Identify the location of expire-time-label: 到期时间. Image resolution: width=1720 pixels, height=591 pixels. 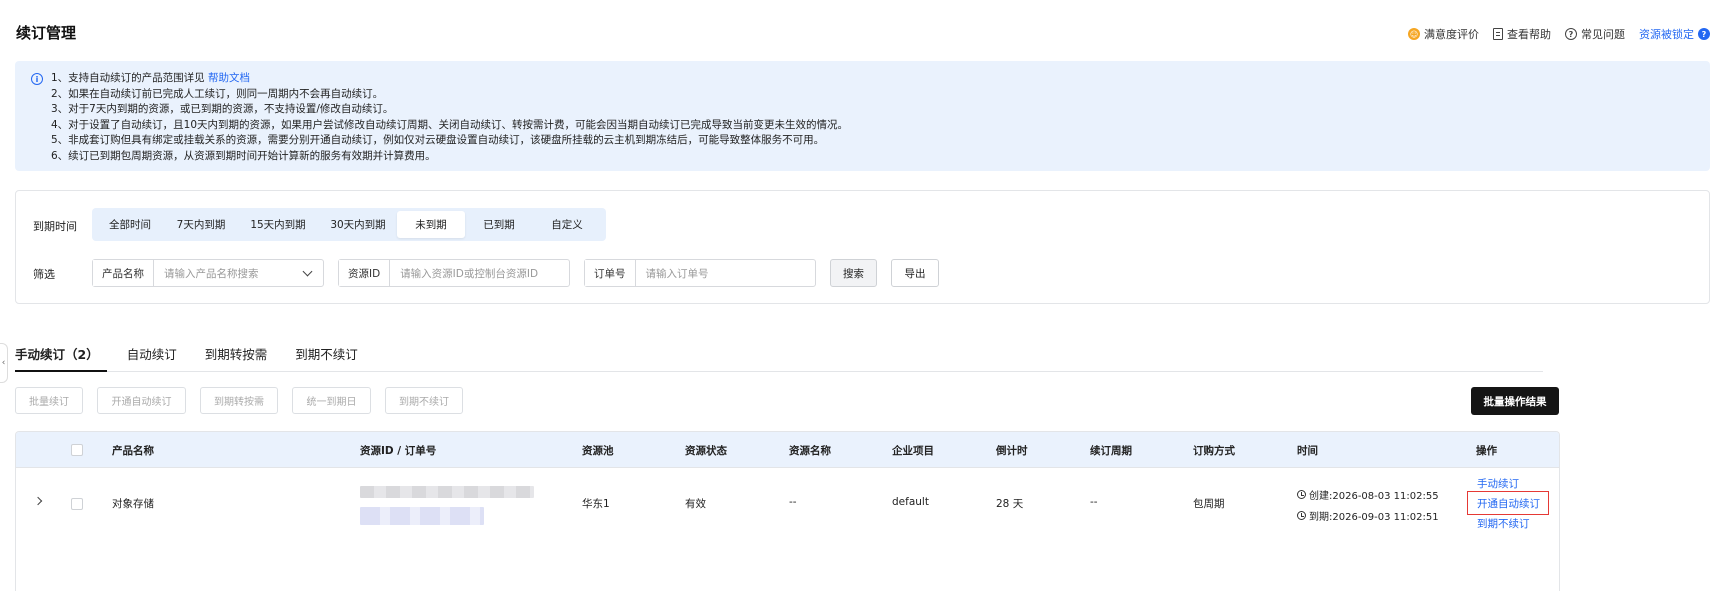
(55, 226).